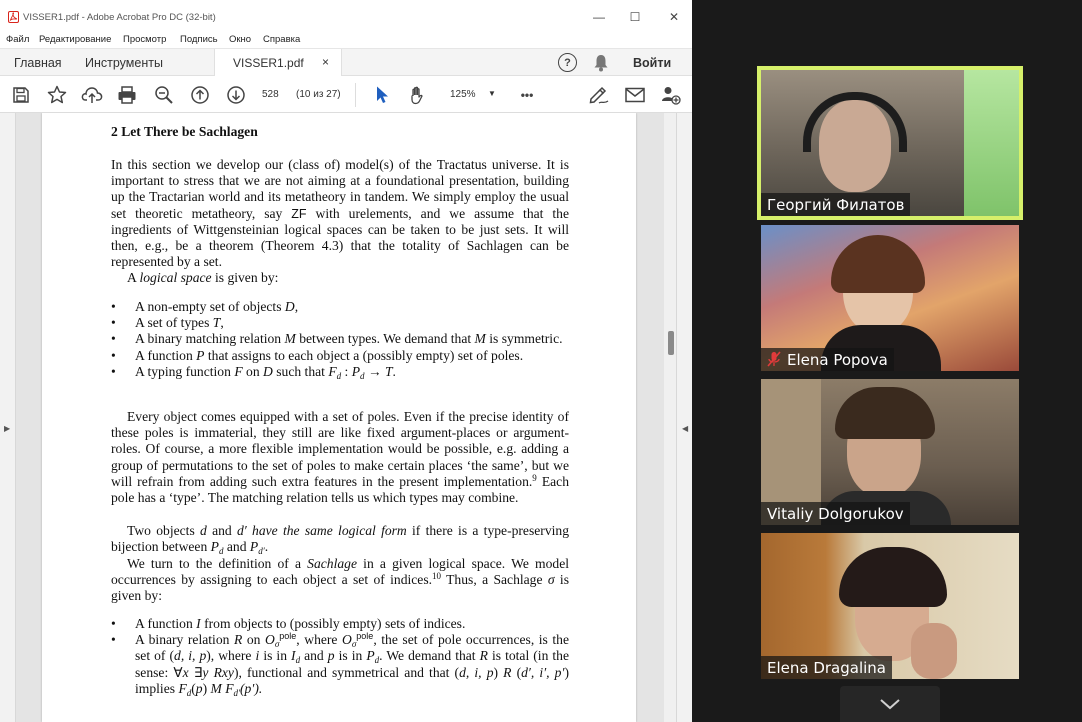 The height and width of the screenshot is (722, 1082). I want to click on minimize-icon: —, so click(599, 17).